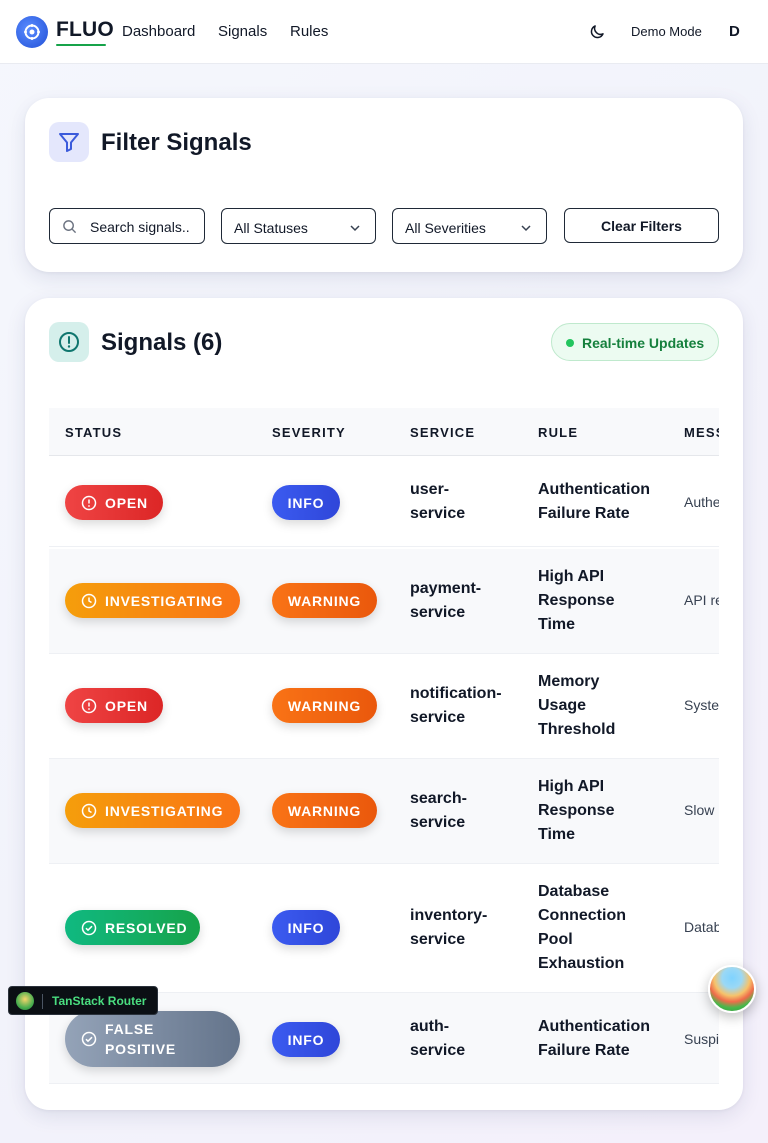  I want to click on brand-name: FLUO, so click(85, 30).